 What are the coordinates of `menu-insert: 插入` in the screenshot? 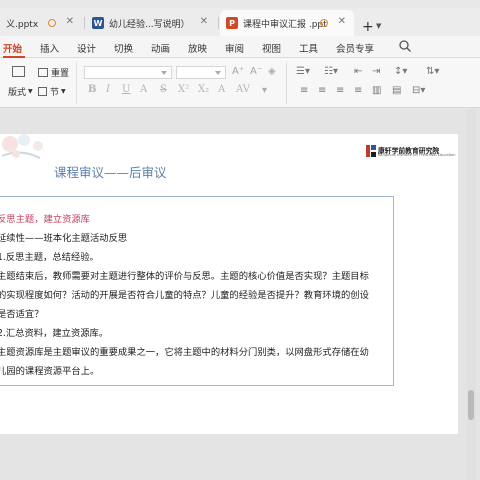 It's located at (49, 48).